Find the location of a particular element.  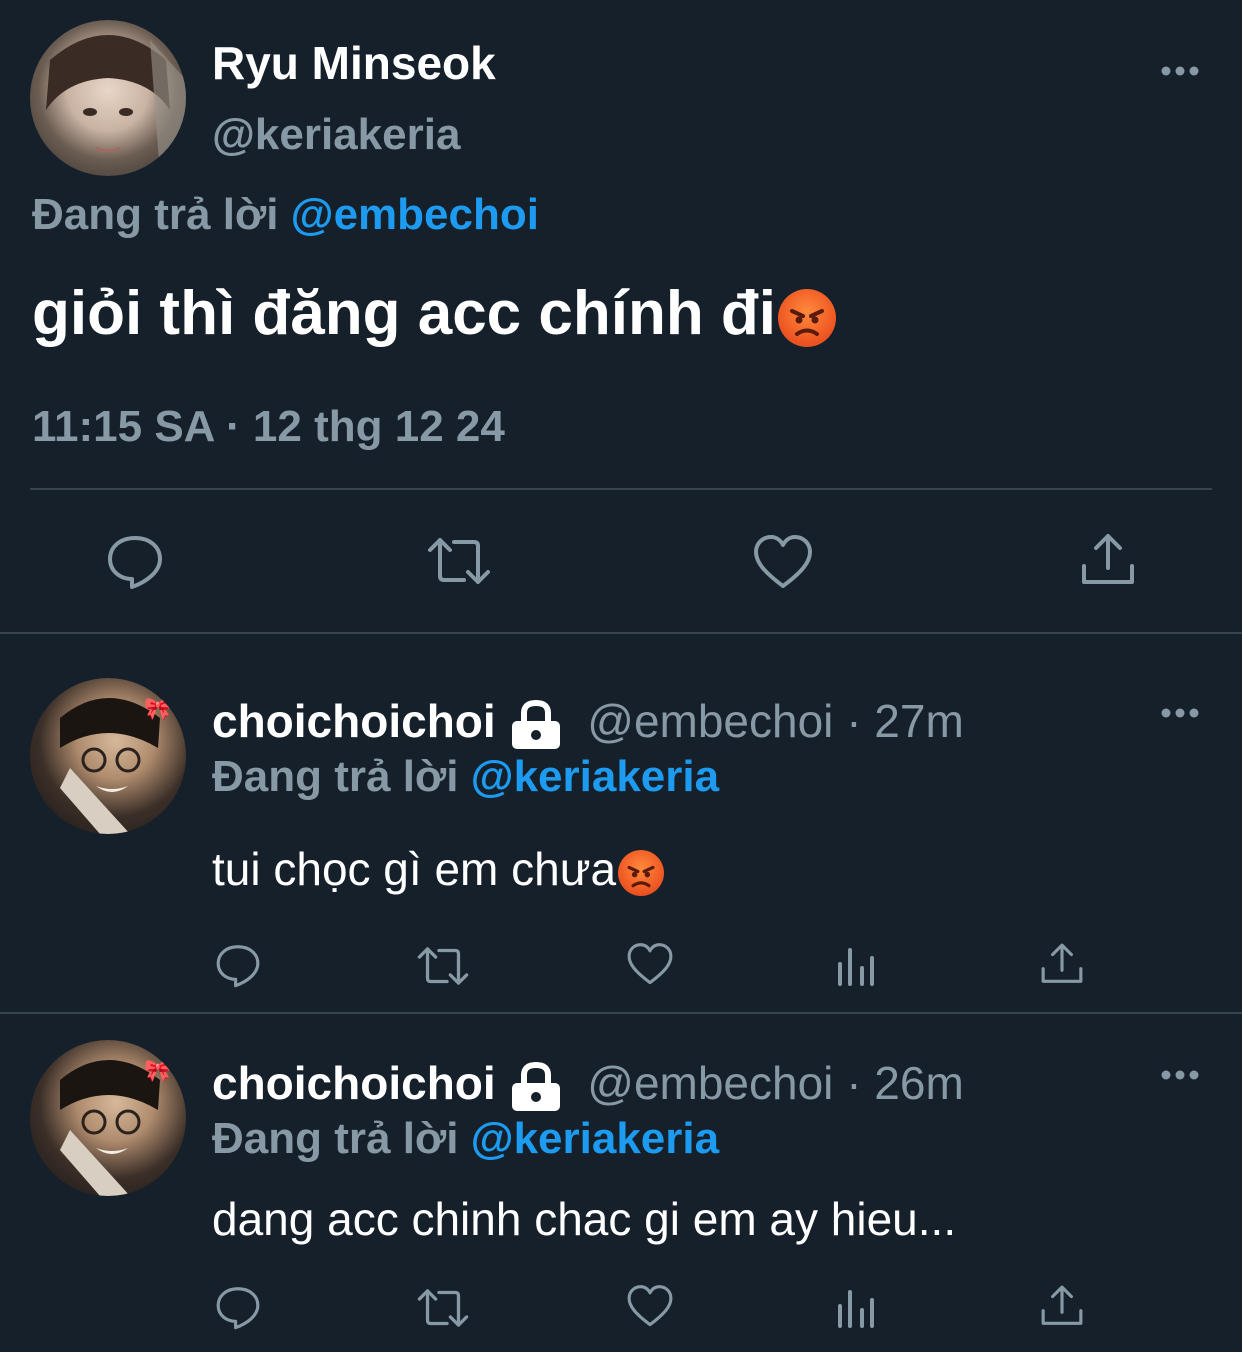

main-handle: @keriakeria is located at coordinates (336, 135).